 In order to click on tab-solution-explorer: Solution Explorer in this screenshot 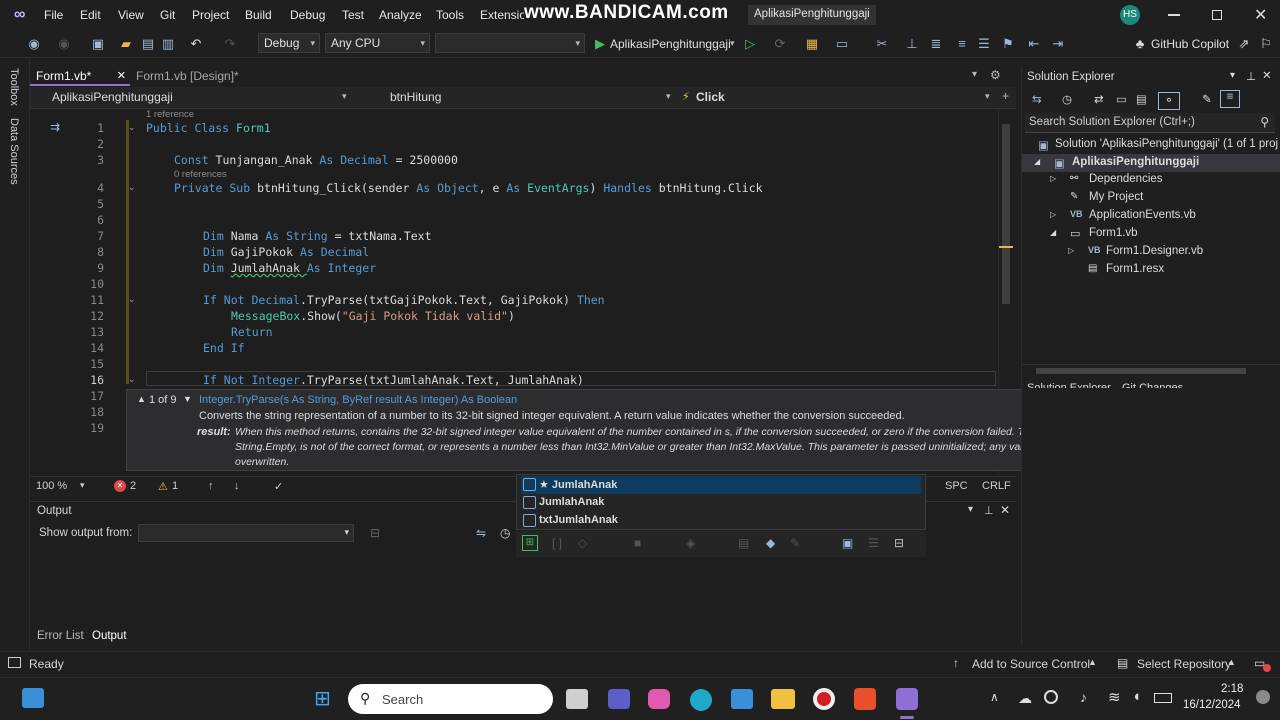, I will do `click(1069, 385)`.